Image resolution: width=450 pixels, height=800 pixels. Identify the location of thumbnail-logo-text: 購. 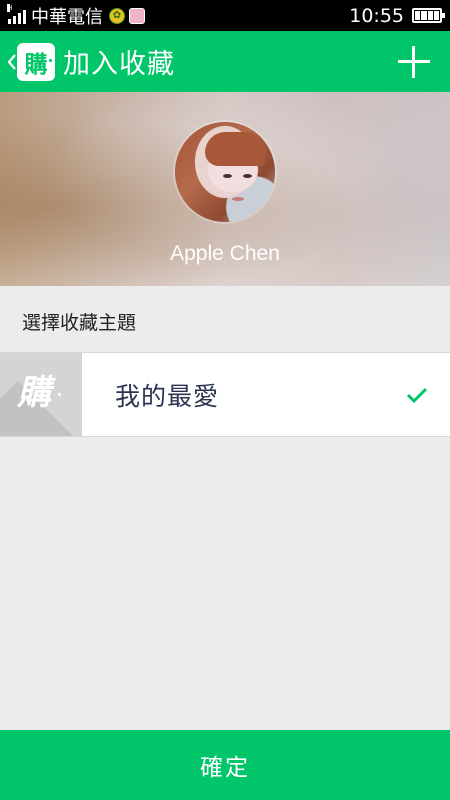
(34, 393).